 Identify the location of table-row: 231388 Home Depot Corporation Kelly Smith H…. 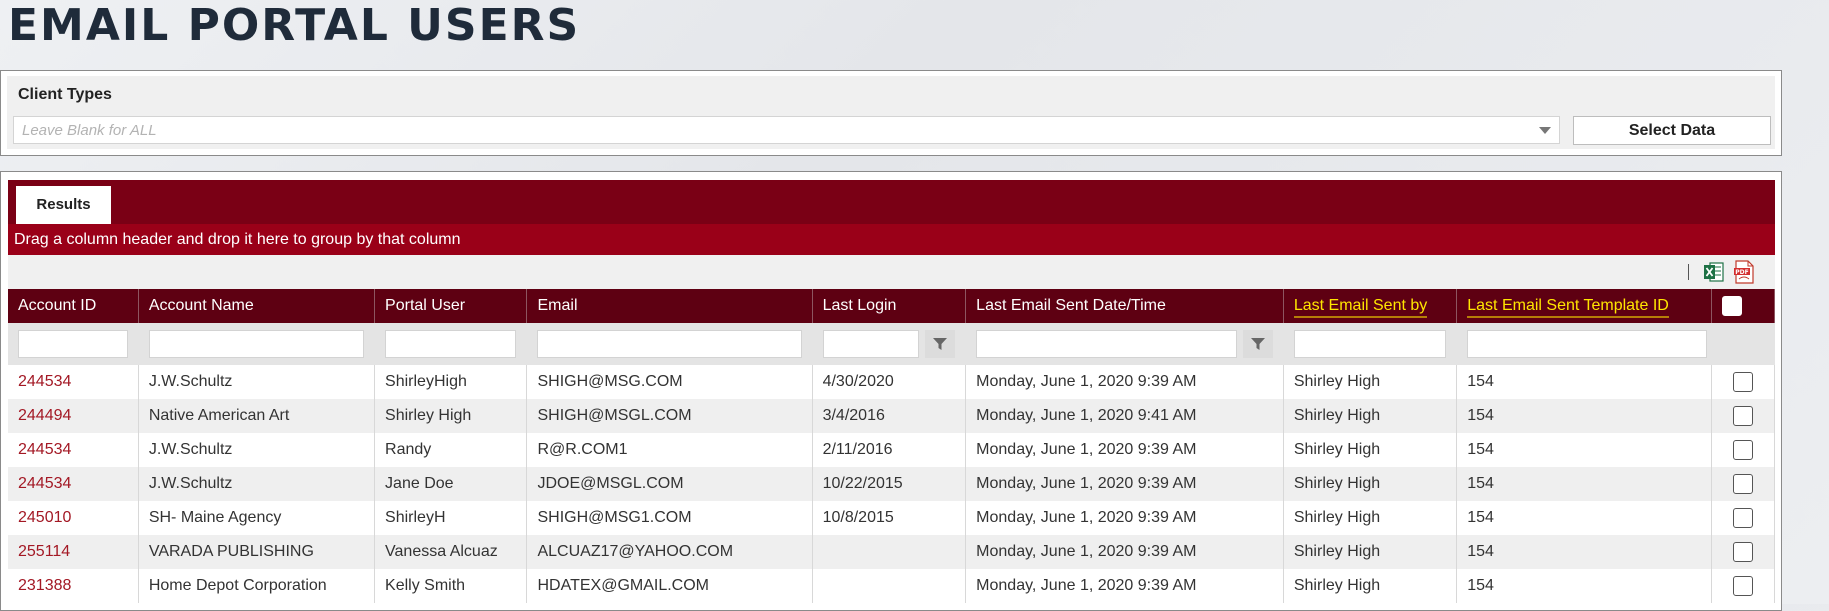
(891, 586).